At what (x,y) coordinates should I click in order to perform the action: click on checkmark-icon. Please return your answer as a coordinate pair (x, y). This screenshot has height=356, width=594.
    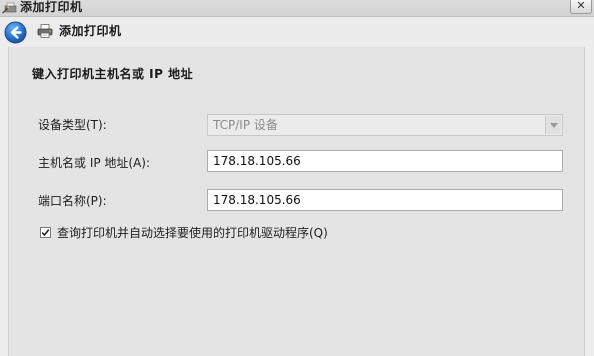
    Looking at the image, I should click on (45, 233).